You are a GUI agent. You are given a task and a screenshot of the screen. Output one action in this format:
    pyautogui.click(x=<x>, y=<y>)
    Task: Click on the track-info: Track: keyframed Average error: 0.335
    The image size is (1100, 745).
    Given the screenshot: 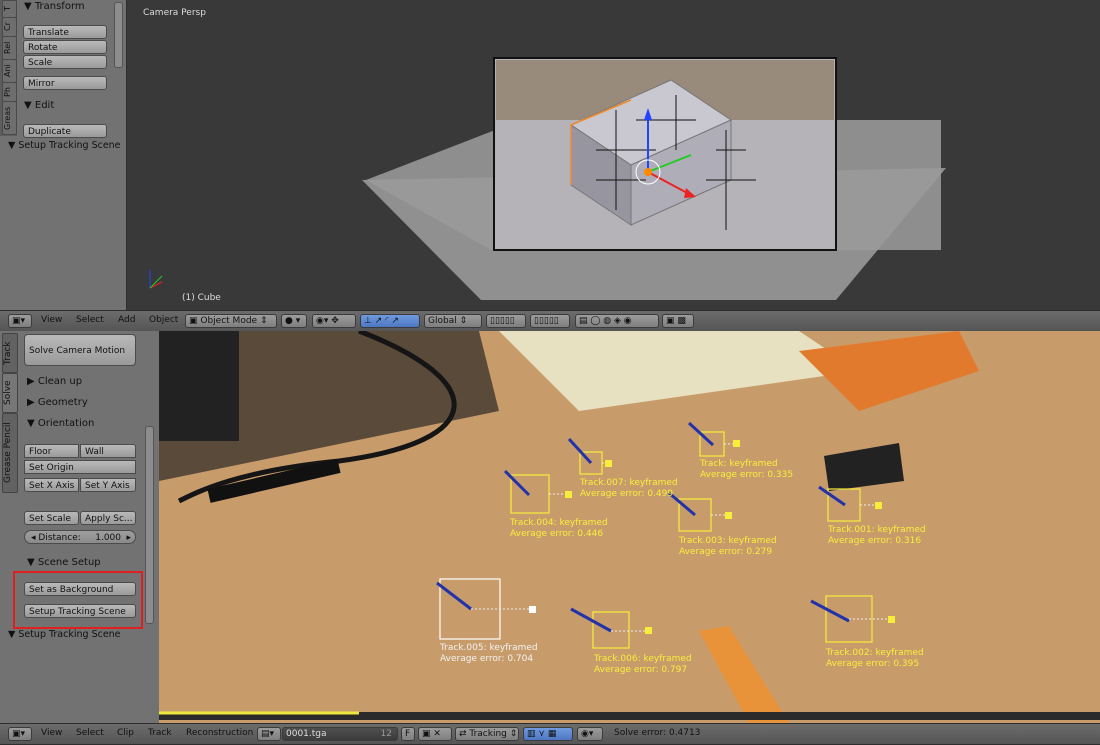 What is the action you would take?
    pyautogui.click(x=746, y=470)
    